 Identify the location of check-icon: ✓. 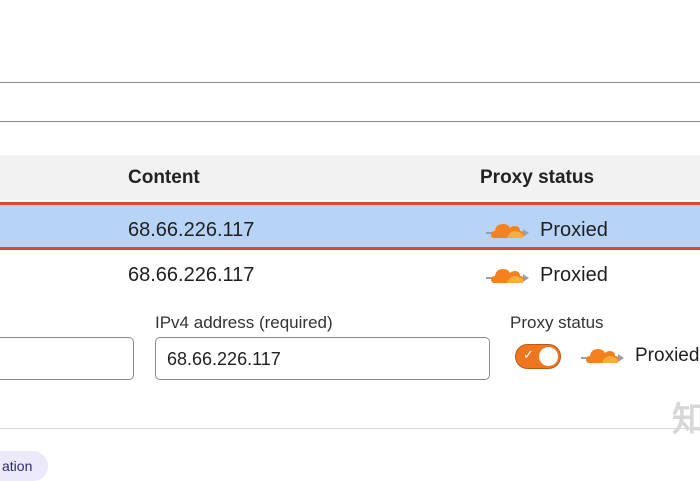
(528, 354).